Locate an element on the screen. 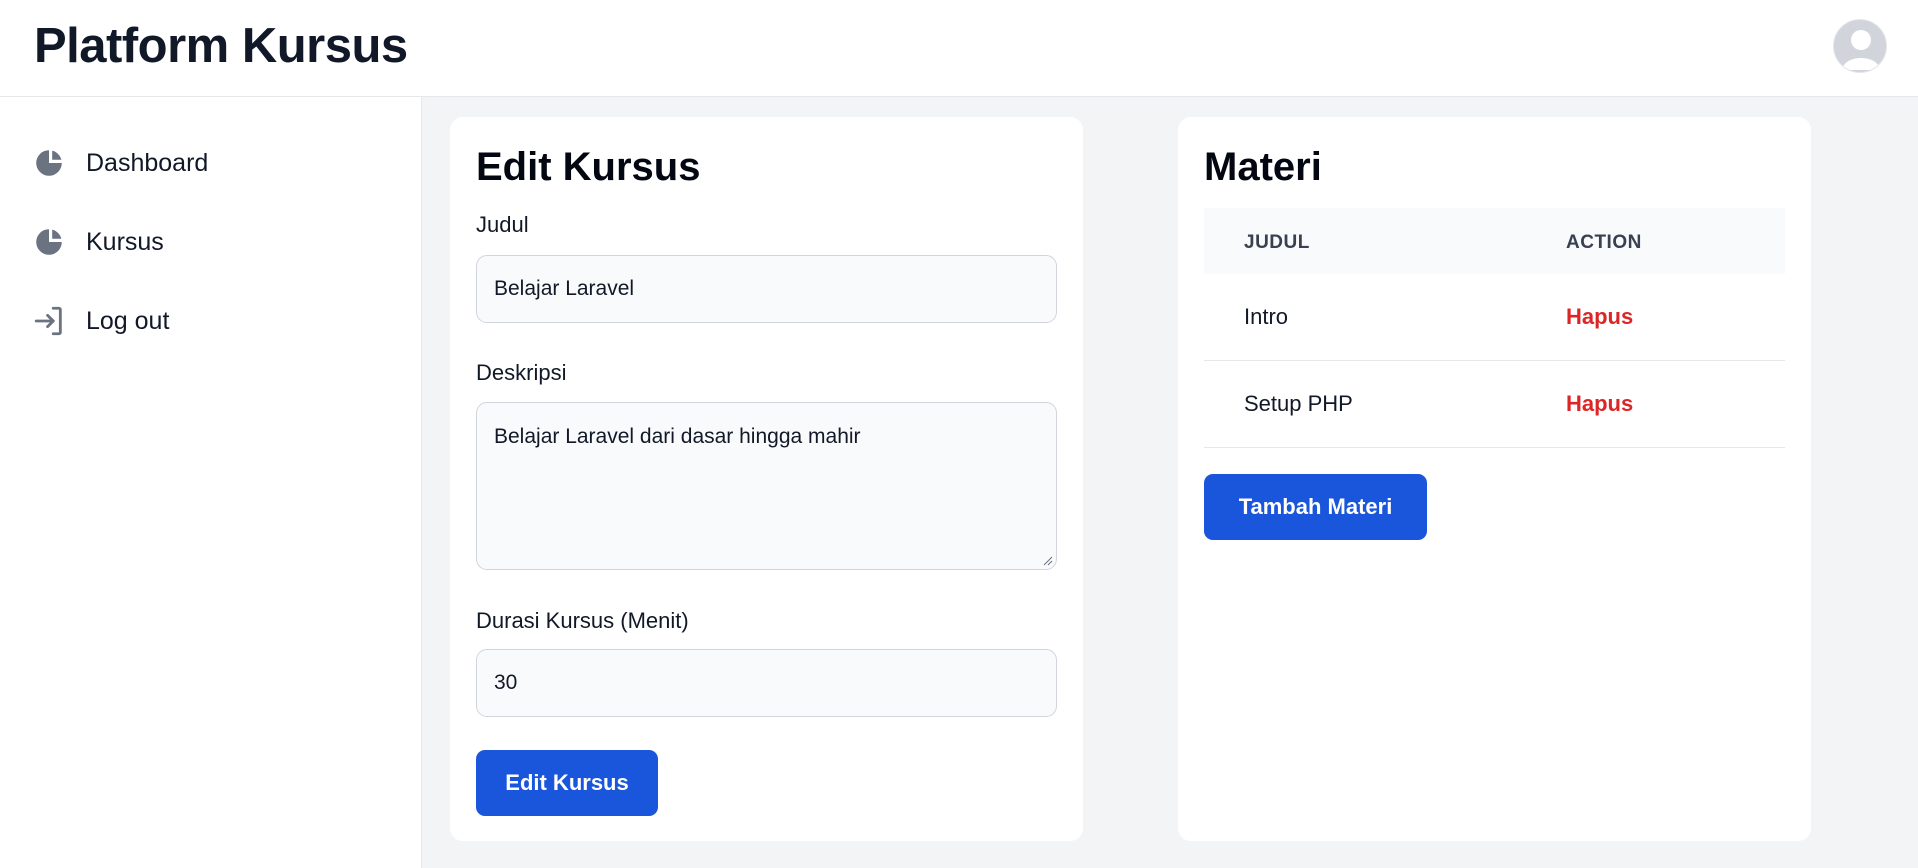 The width and height of the screenshot is (1918, 868). sidebar-item-dashboard: Dashboard is located at coordinates (212, 163).